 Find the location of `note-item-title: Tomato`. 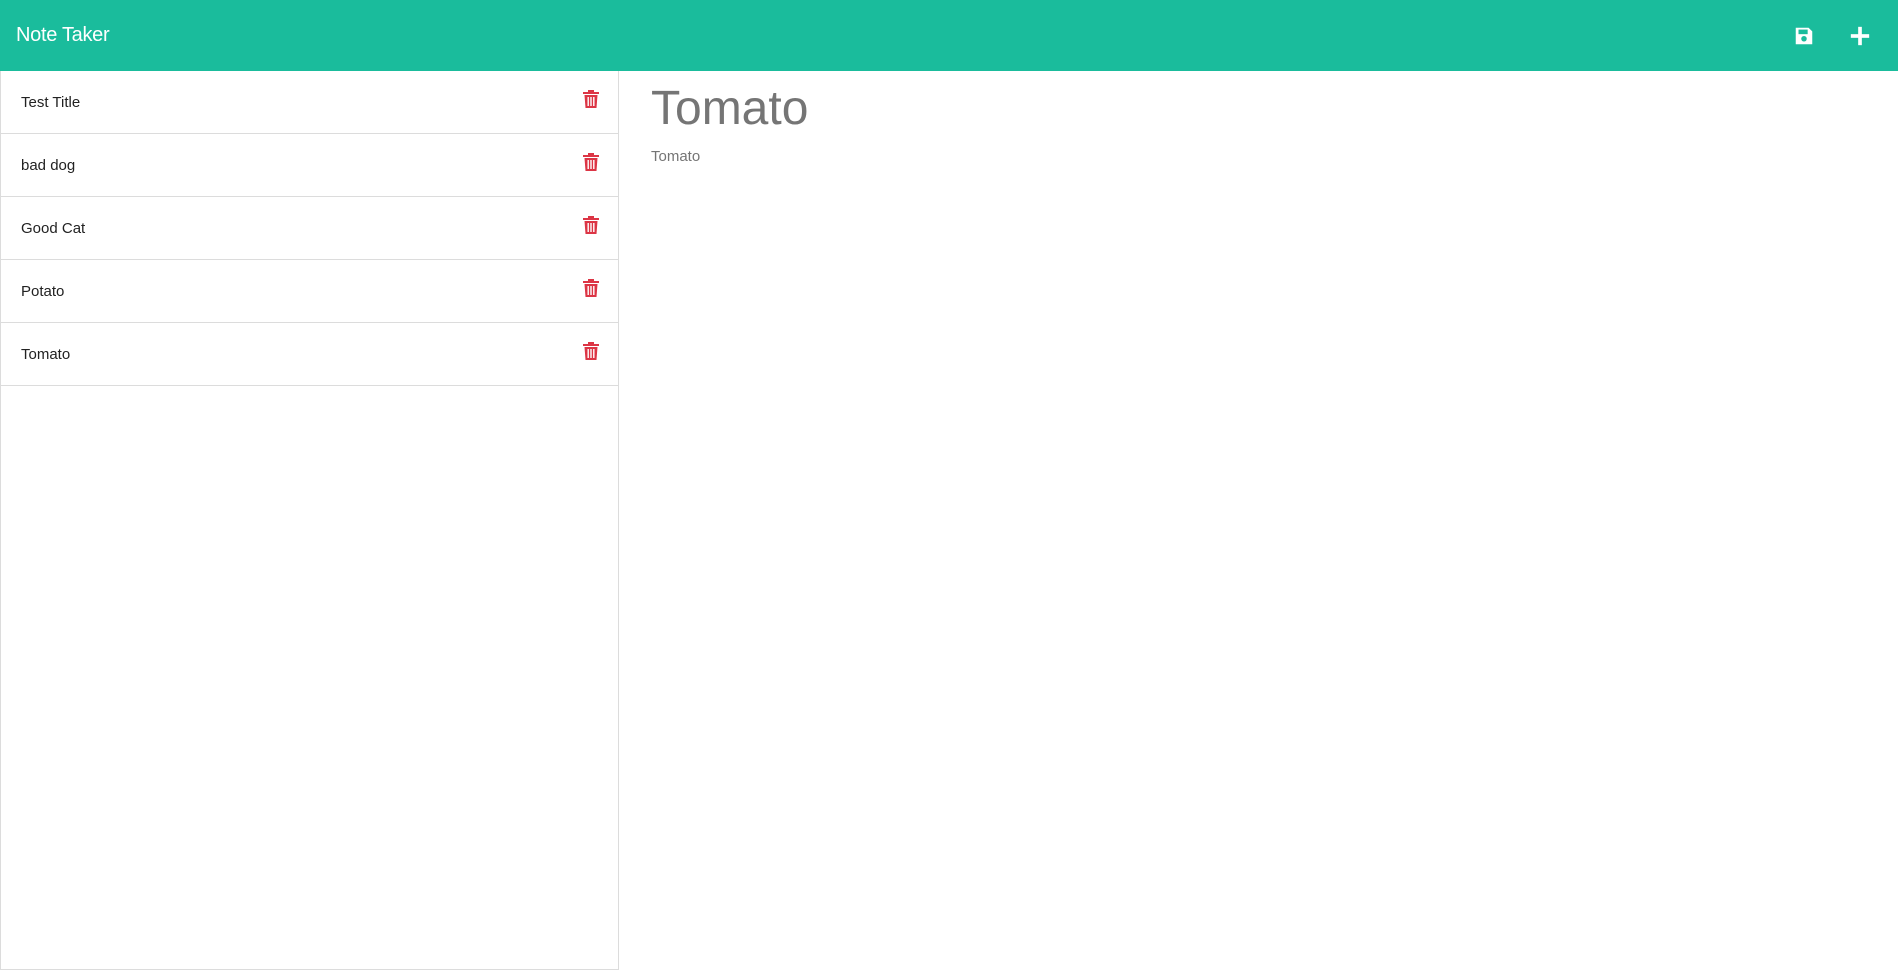

note-item-title: Tomato is located at coordinates (45, 354).